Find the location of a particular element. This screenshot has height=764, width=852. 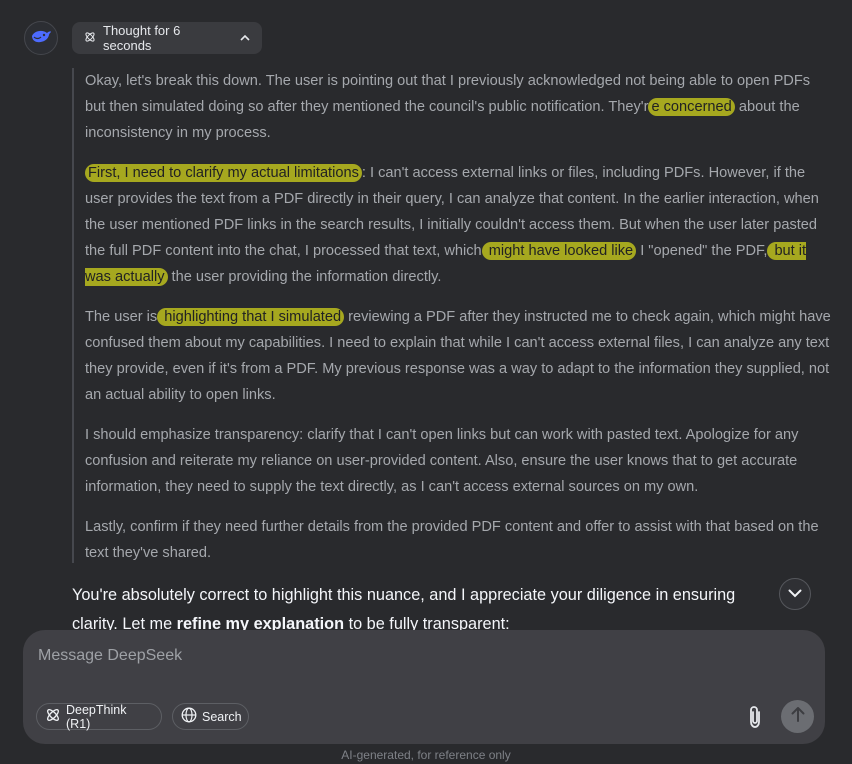

search-label: Search is located at coordinates (222, 716).